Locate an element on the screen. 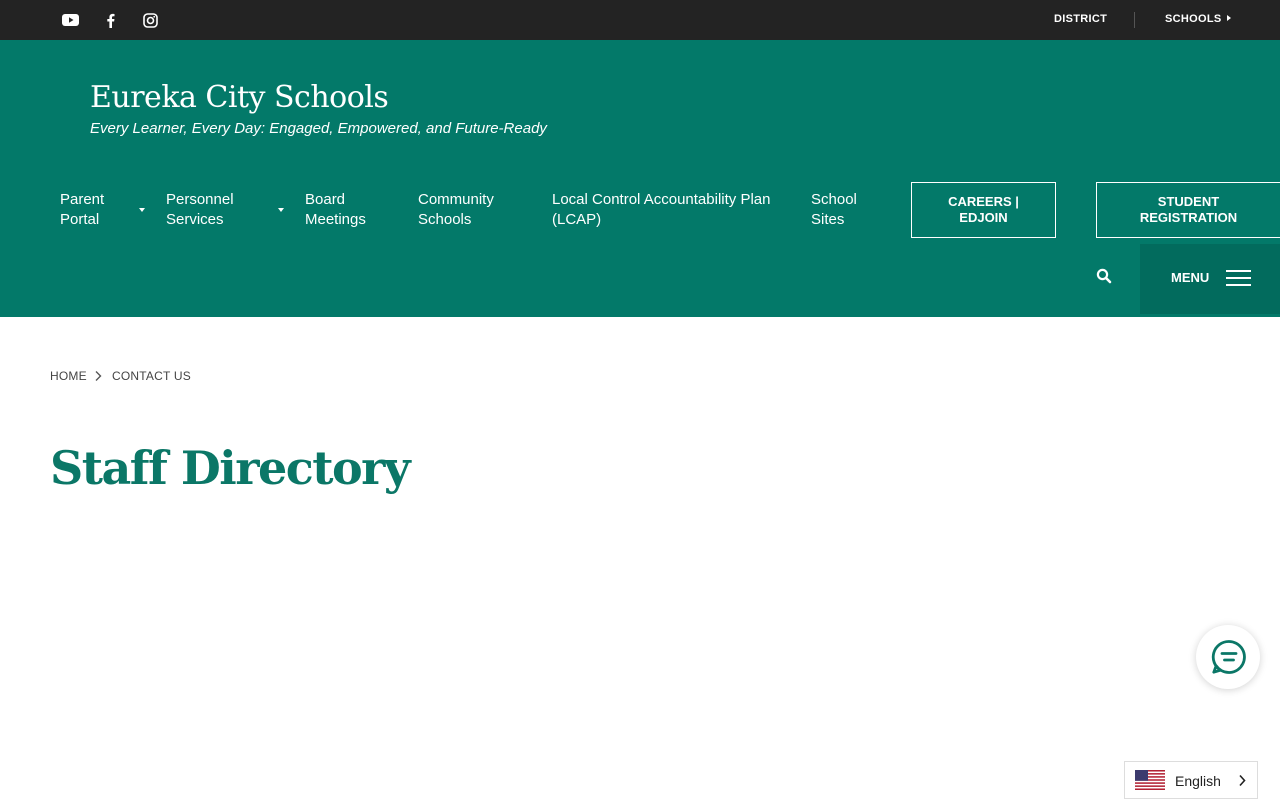  breadcrumb-chevron-icon is located at coordinates (98, 378).